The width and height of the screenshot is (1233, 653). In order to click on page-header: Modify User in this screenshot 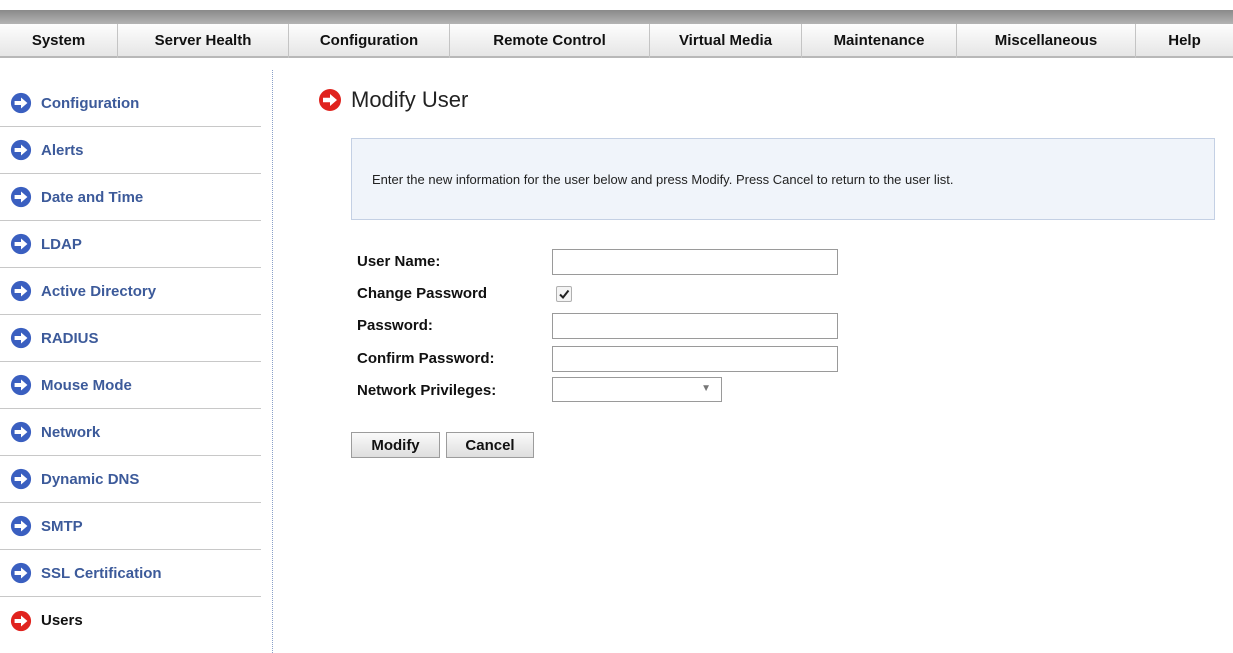, I will do `click(393, 100)`.